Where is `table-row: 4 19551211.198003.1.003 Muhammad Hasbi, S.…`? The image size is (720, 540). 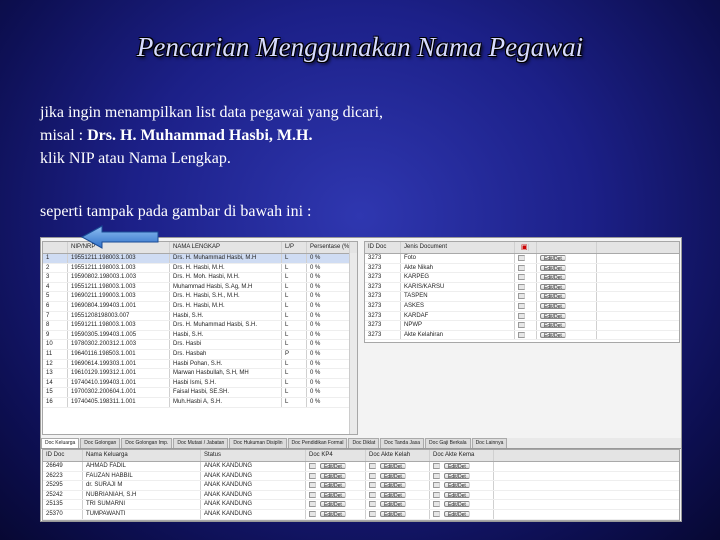 table-row: 4 19551211.198003.1.003 Muhammad Hasbi, S.… is located at coordinates (200, 287).